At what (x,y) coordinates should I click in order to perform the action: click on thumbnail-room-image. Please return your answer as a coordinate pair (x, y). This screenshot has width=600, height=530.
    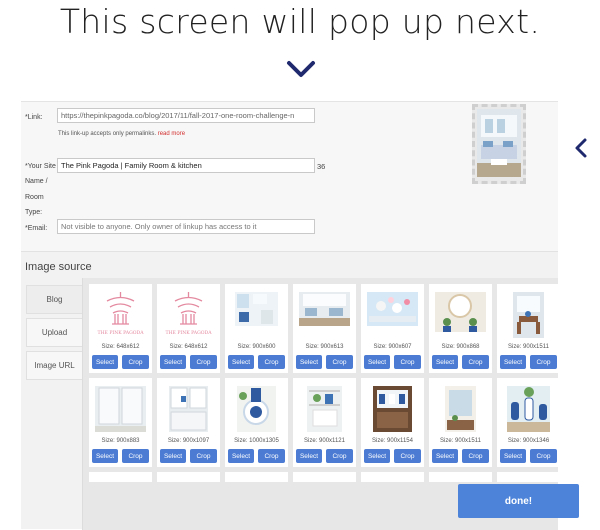
    Looking at the image, I should click on (499, 143).